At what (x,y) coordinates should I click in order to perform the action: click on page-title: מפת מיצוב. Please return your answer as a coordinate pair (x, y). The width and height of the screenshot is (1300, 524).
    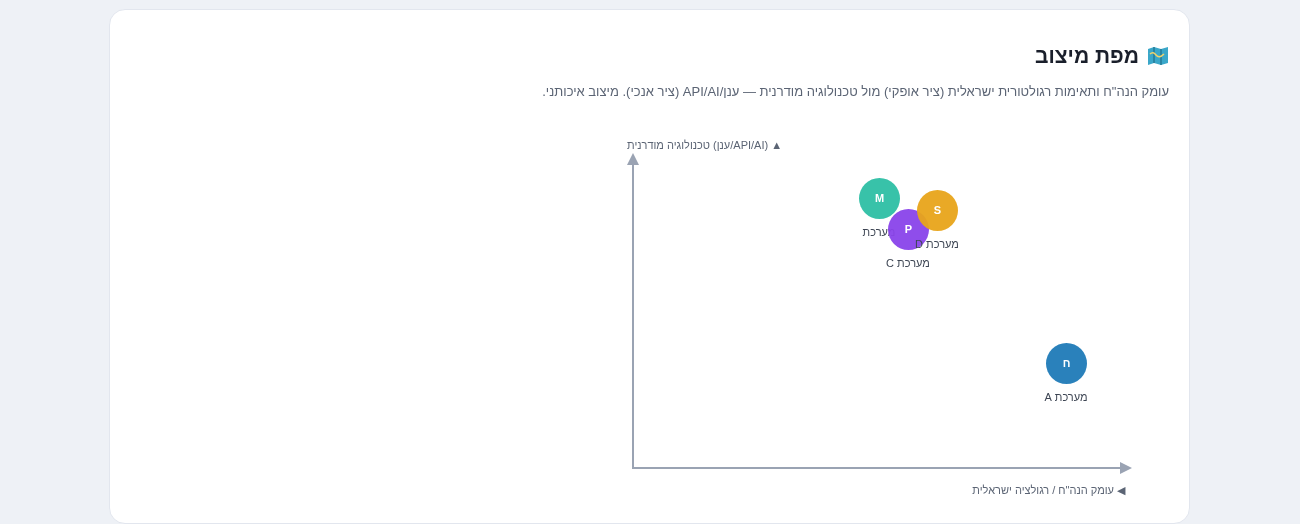
    Looking at the image, I should click on (1087, 56).